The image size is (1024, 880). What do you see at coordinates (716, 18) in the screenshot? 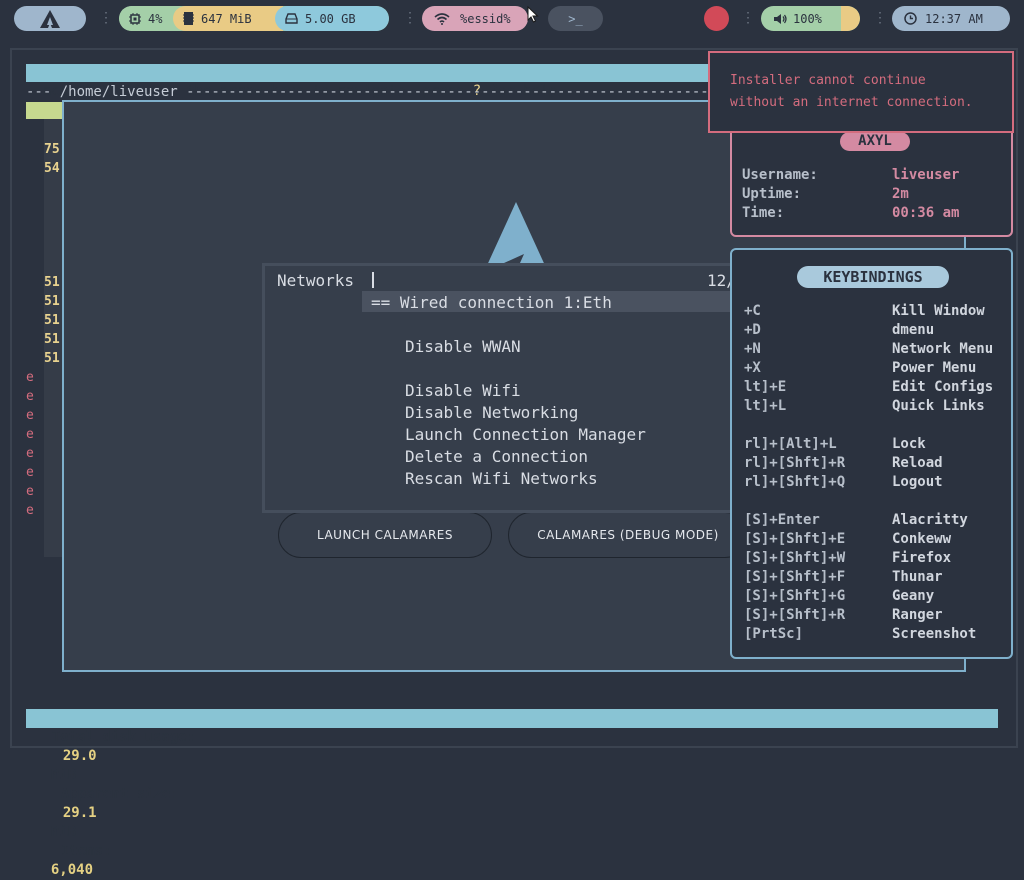
I see `power-button` at bounding box center [716, 18].